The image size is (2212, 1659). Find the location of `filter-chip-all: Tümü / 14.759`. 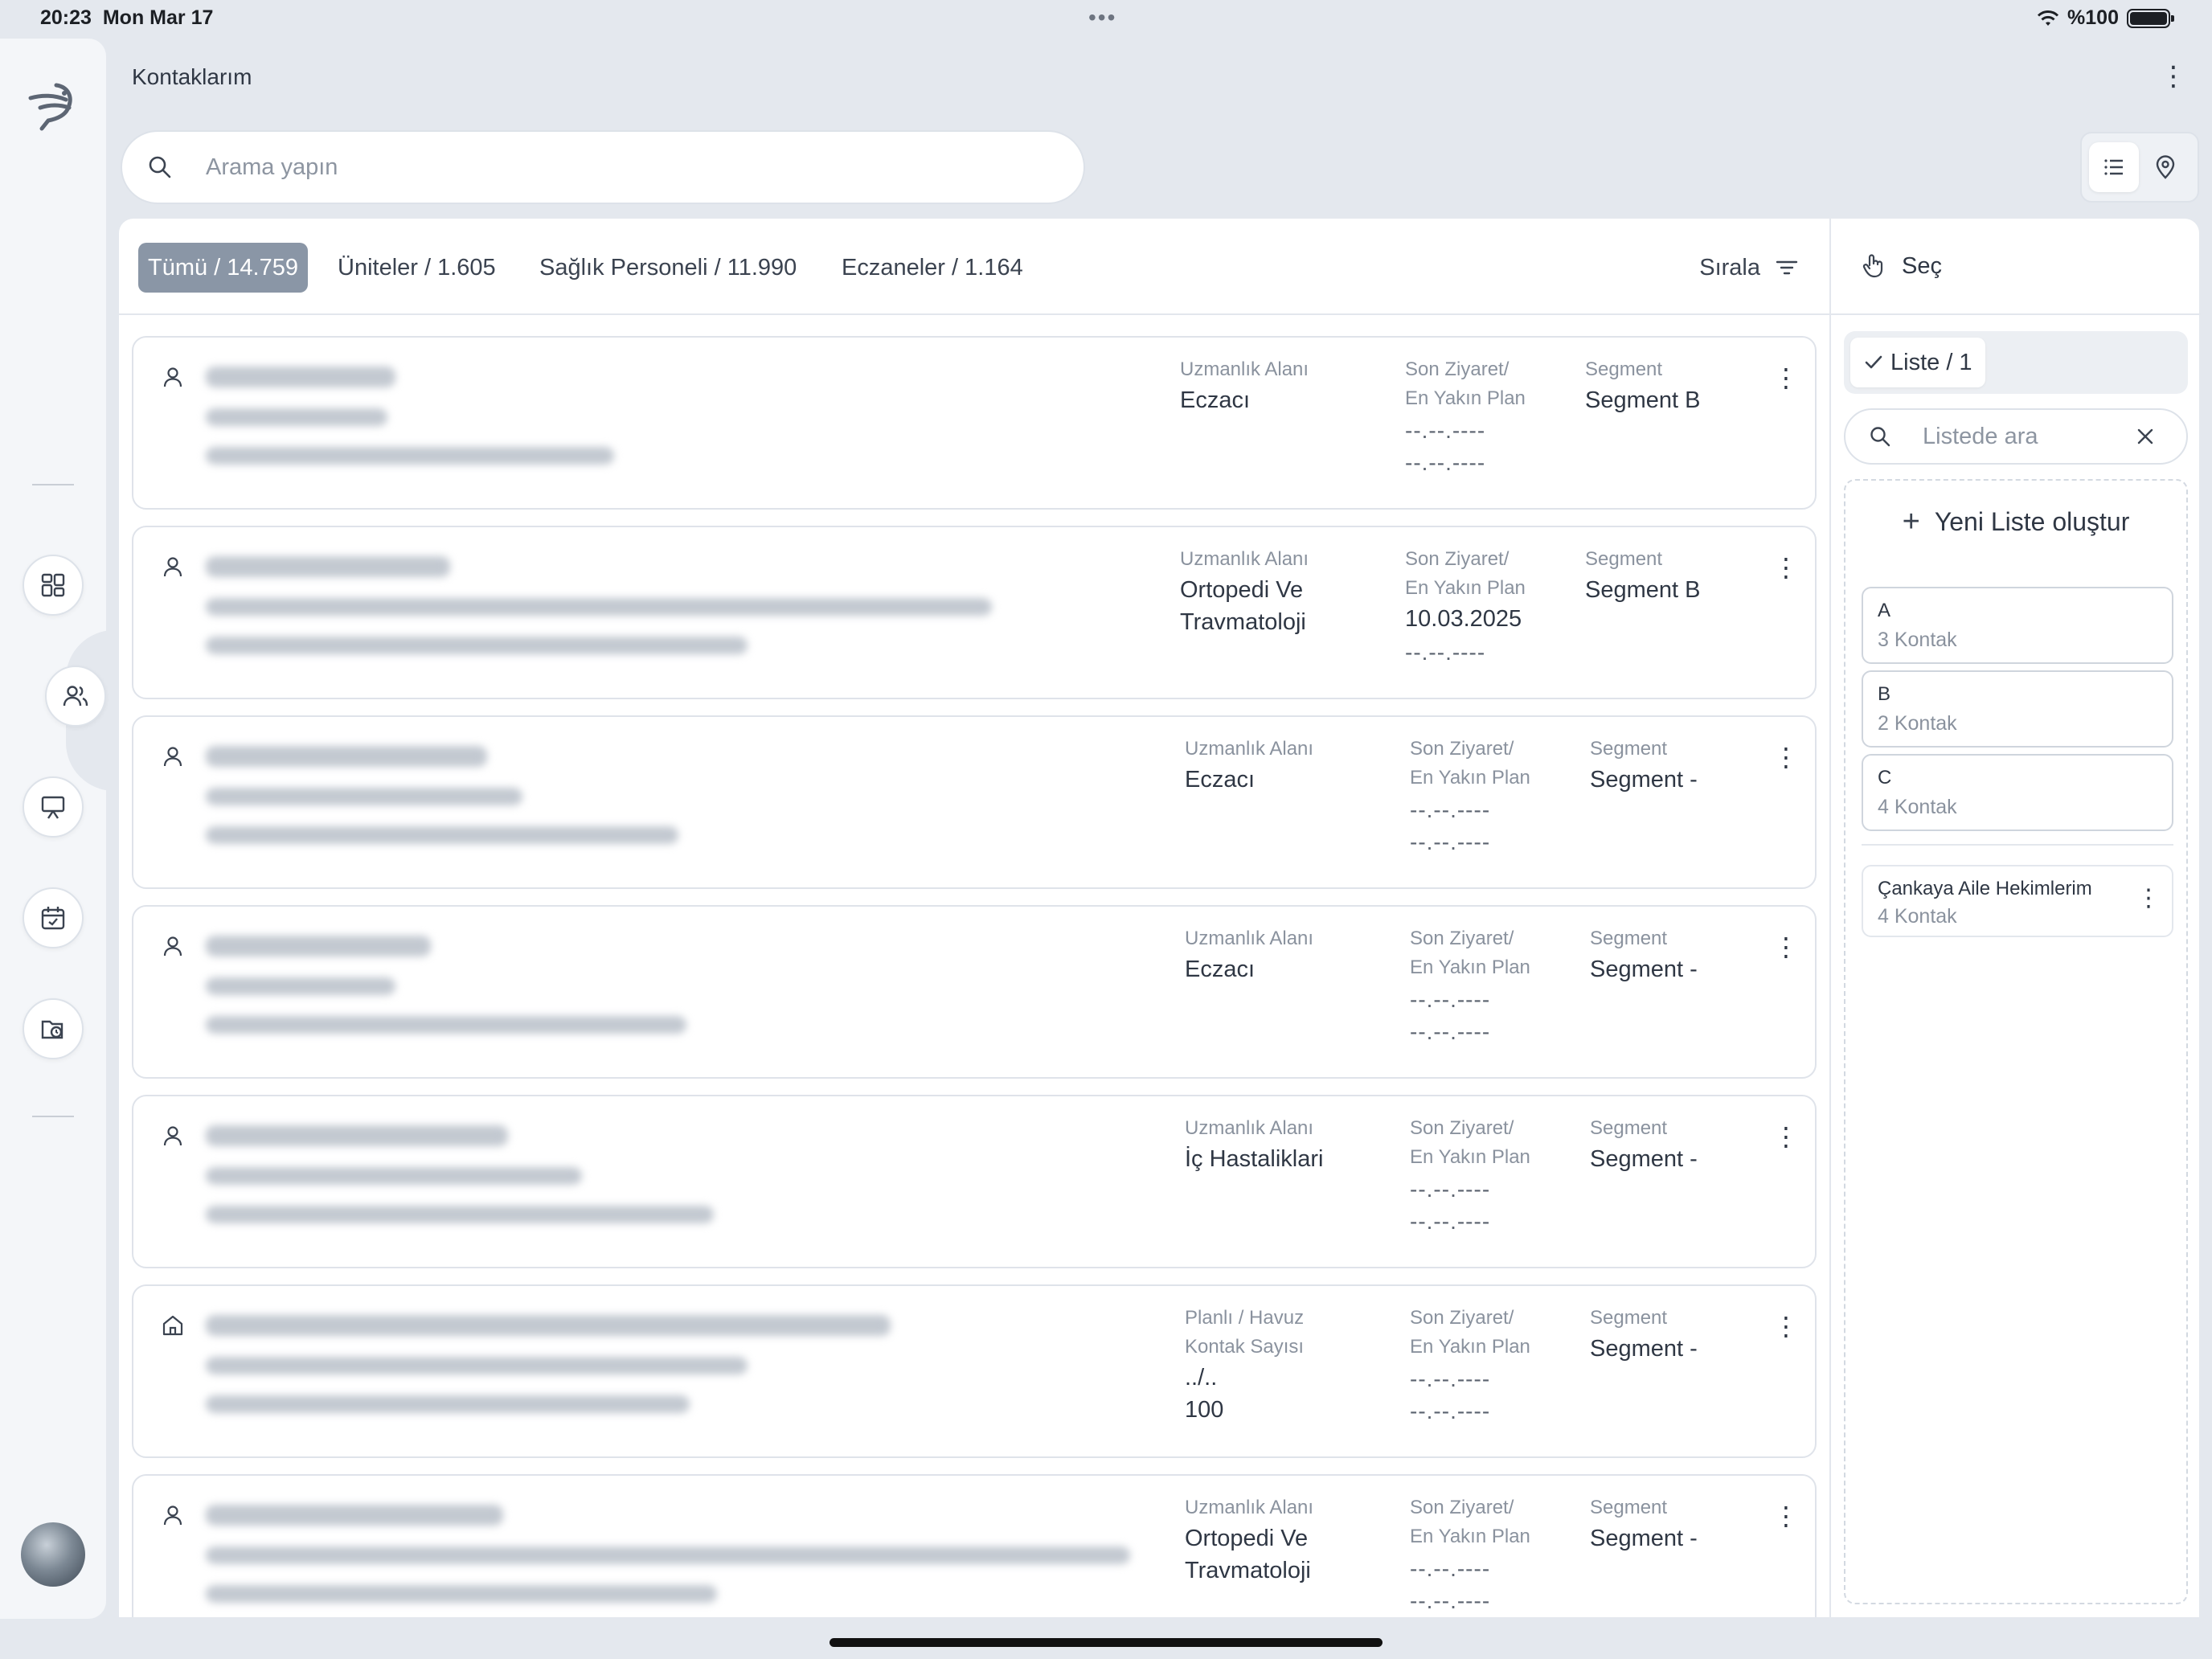

filter-chip-all: Tümü / 14.759 is located at coordinates (223, 268).